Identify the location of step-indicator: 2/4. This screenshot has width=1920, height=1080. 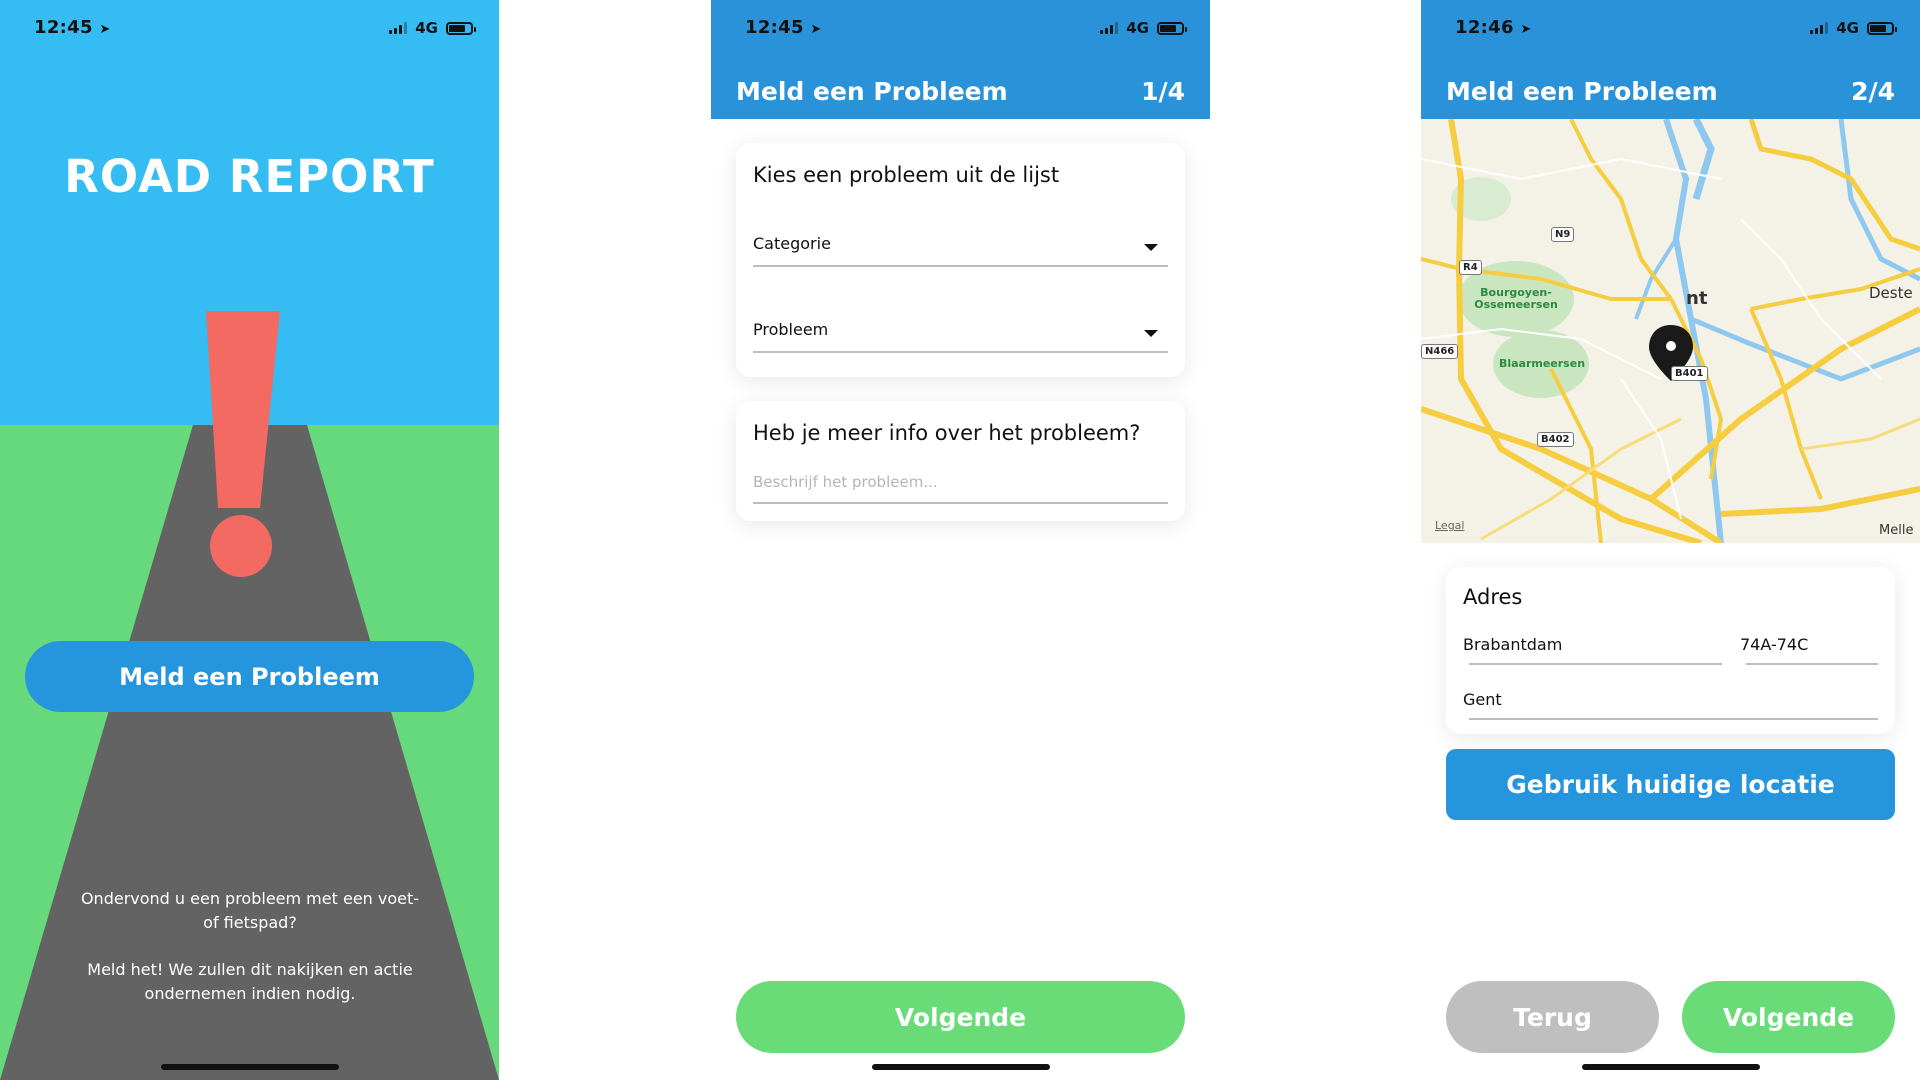
(1873, 91).